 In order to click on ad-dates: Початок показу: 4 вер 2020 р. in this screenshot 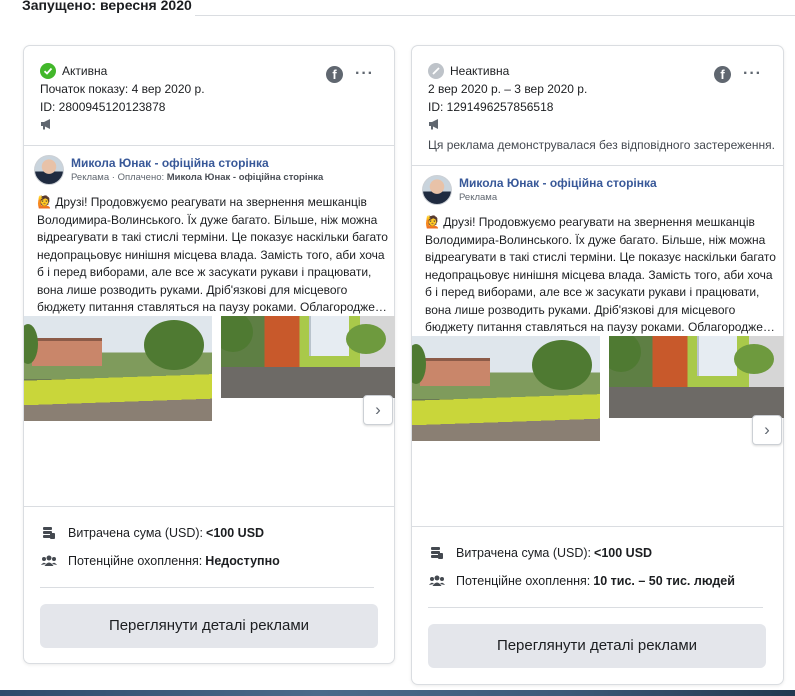, I will do `click(122, 89)`.